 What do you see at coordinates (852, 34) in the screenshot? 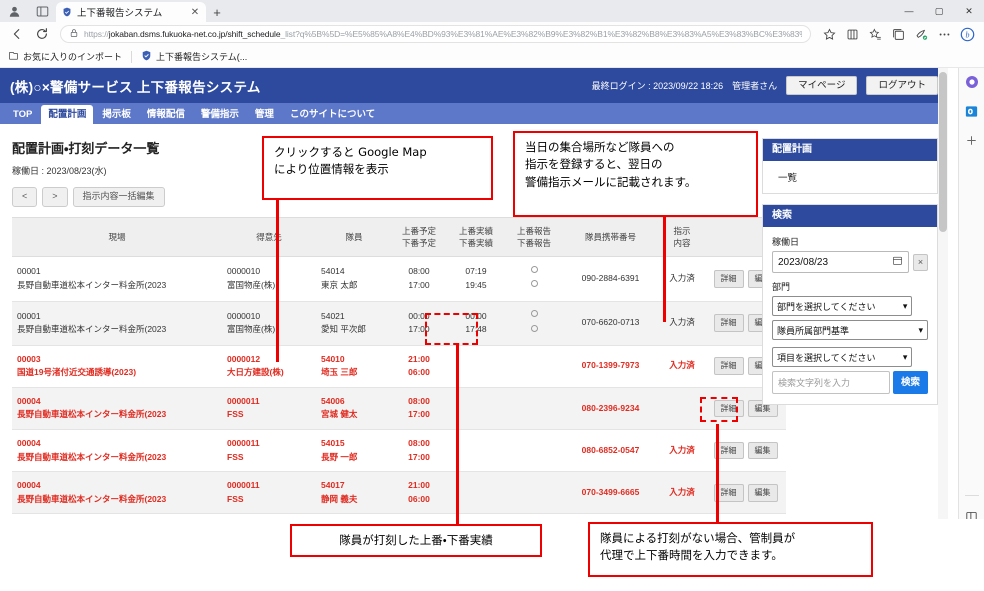
I see `collections-icon` at bounding box center [852, 34].